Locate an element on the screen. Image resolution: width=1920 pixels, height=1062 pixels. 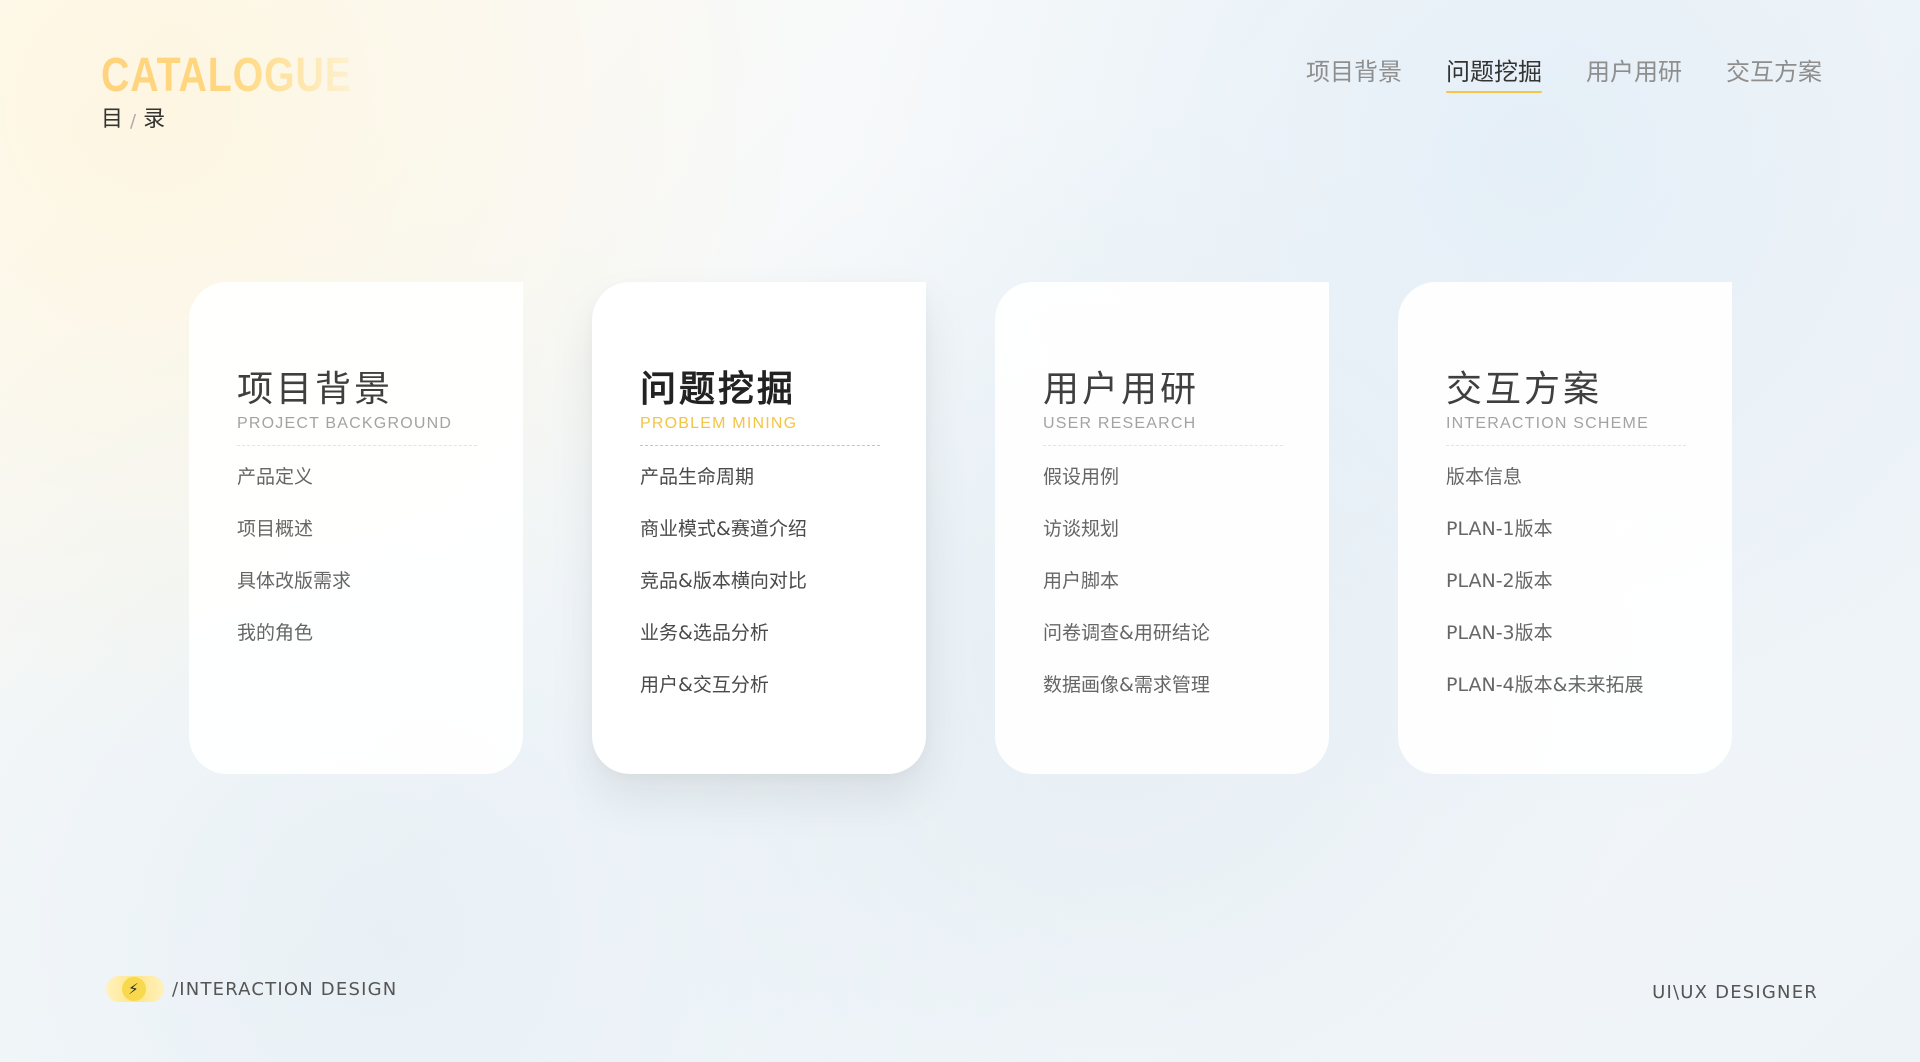
card-subtitle: PROJECT BACKGROUND is located at coordinates (345, 424).